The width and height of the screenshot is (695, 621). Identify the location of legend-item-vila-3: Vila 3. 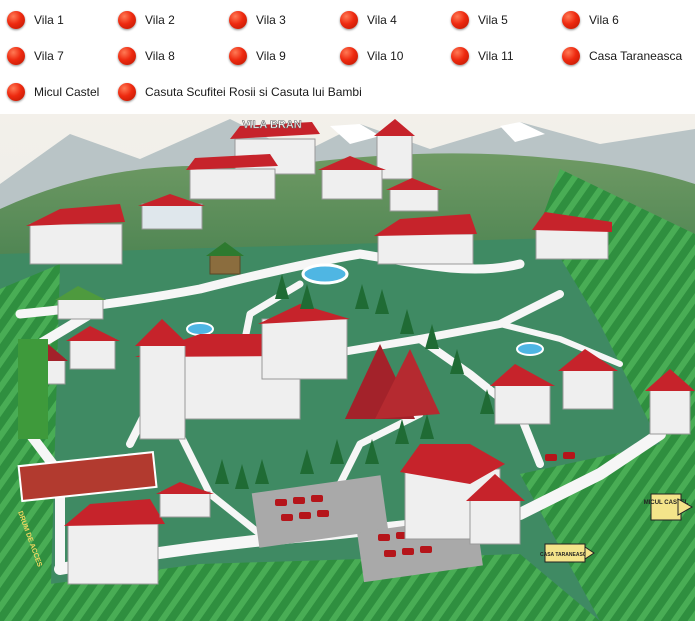
(257, 20).